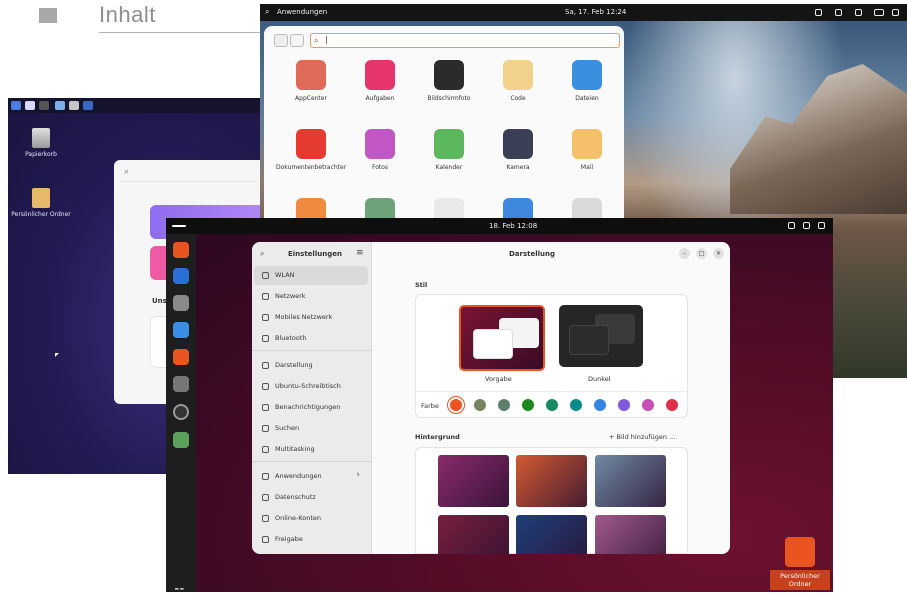  I want to click on sidebar-item-label: Anwendungen, so click(298, 476).